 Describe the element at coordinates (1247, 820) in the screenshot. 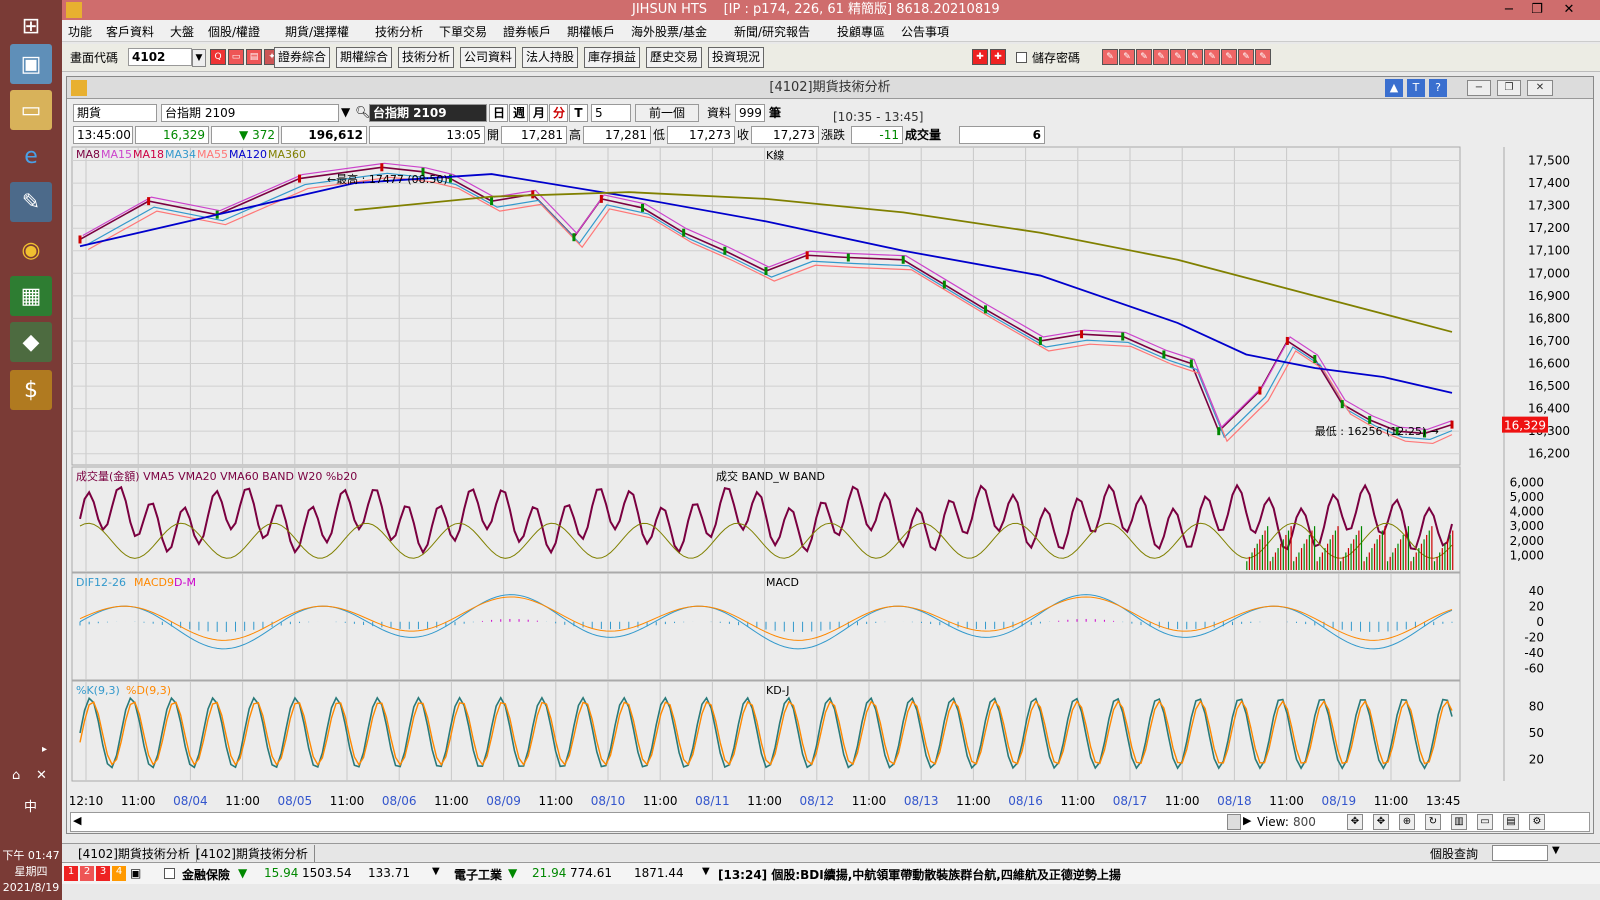

I see `scroll-right-icon: ▶` at that location.